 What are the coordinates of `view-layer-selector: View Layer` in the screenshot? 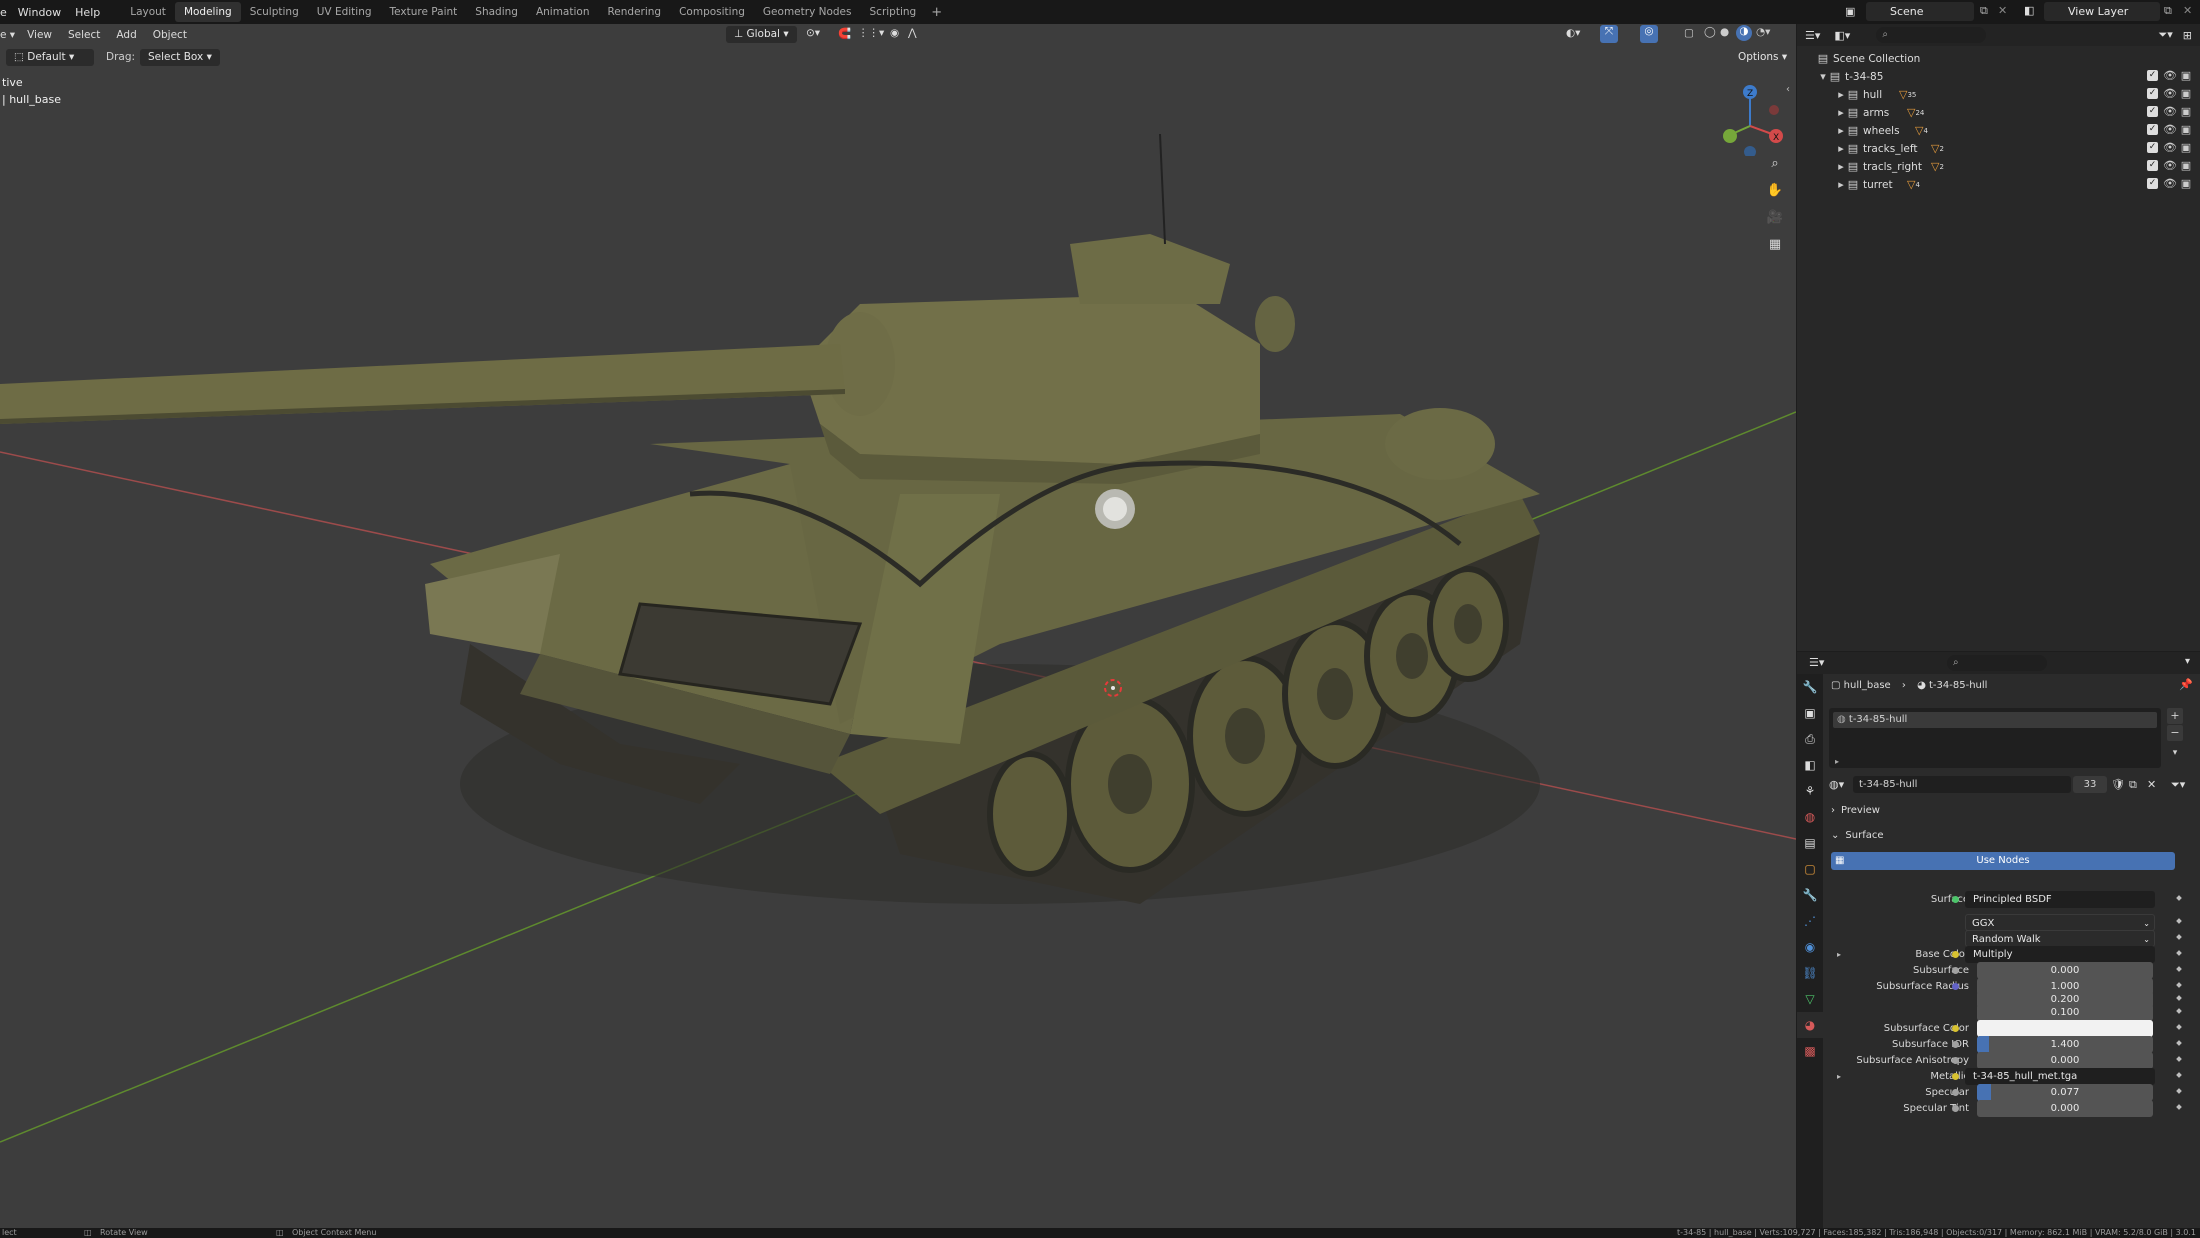 It's located at (2102, 11).